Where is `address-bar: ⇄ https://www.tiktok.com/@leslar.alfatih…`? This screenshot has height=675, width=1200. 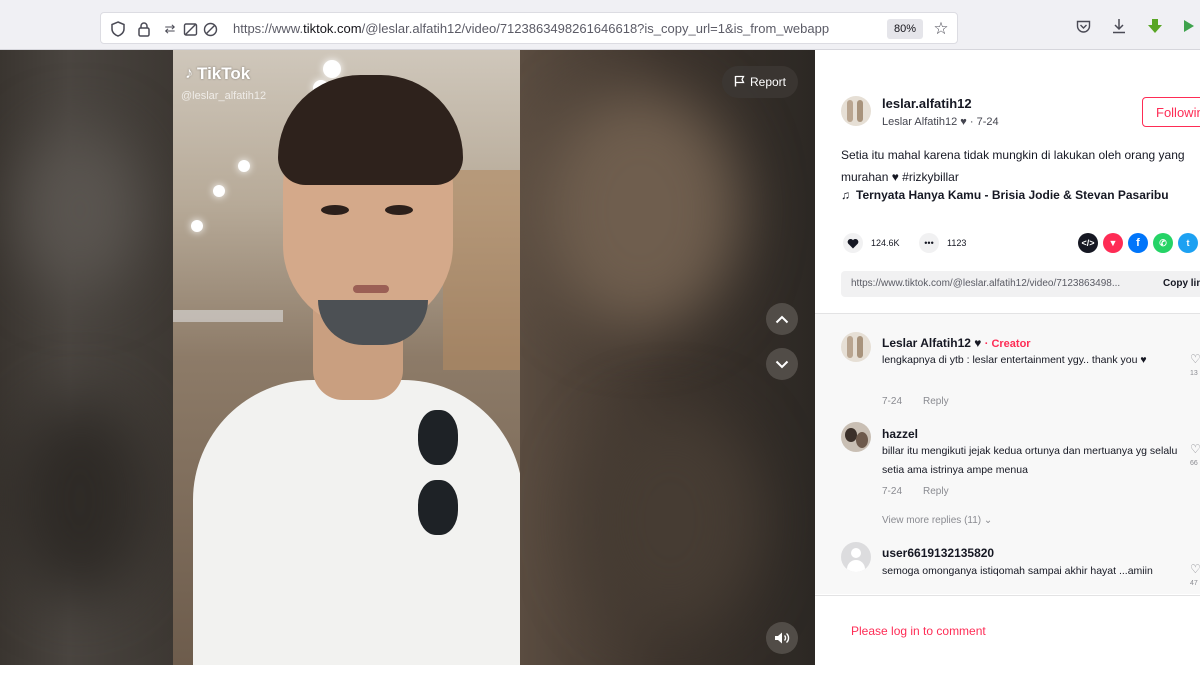
address-bar: ⇄ https://www.tiktok.com/@leslar.alfatih… is located at coordinates (529, 28).